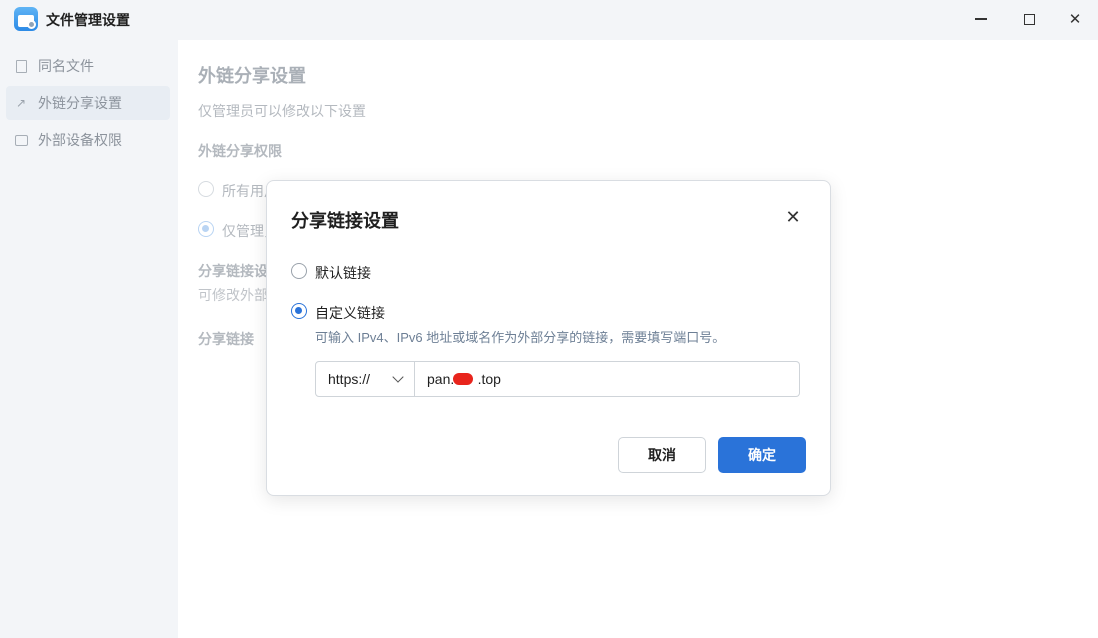 Image resolution: width=1098 pixels, height=638 pixels. Describe the element at coordinates (299, 311) in the screenshot. I see `radio-custom-link` at that location.